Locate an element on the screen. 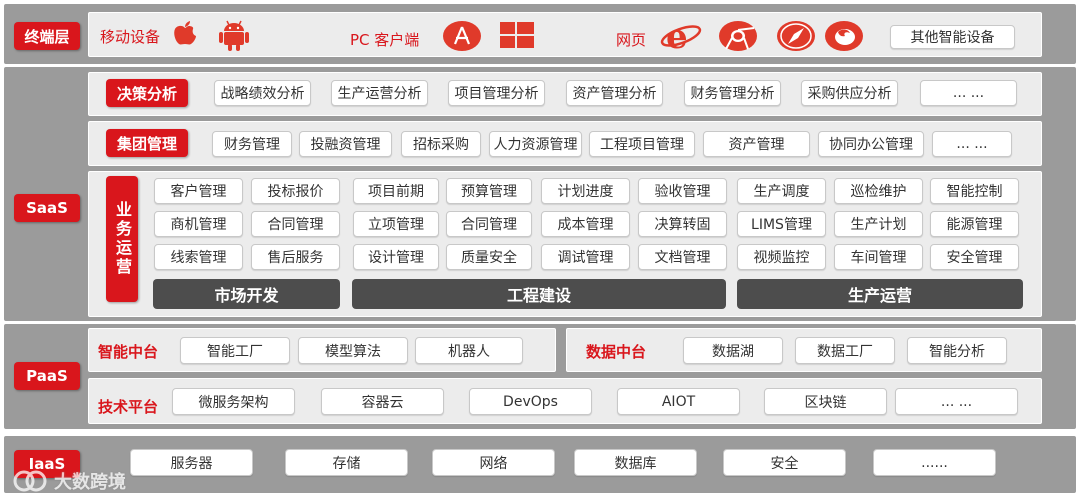  ops-cell: 成本管理 is located at coordinates (585, 224).